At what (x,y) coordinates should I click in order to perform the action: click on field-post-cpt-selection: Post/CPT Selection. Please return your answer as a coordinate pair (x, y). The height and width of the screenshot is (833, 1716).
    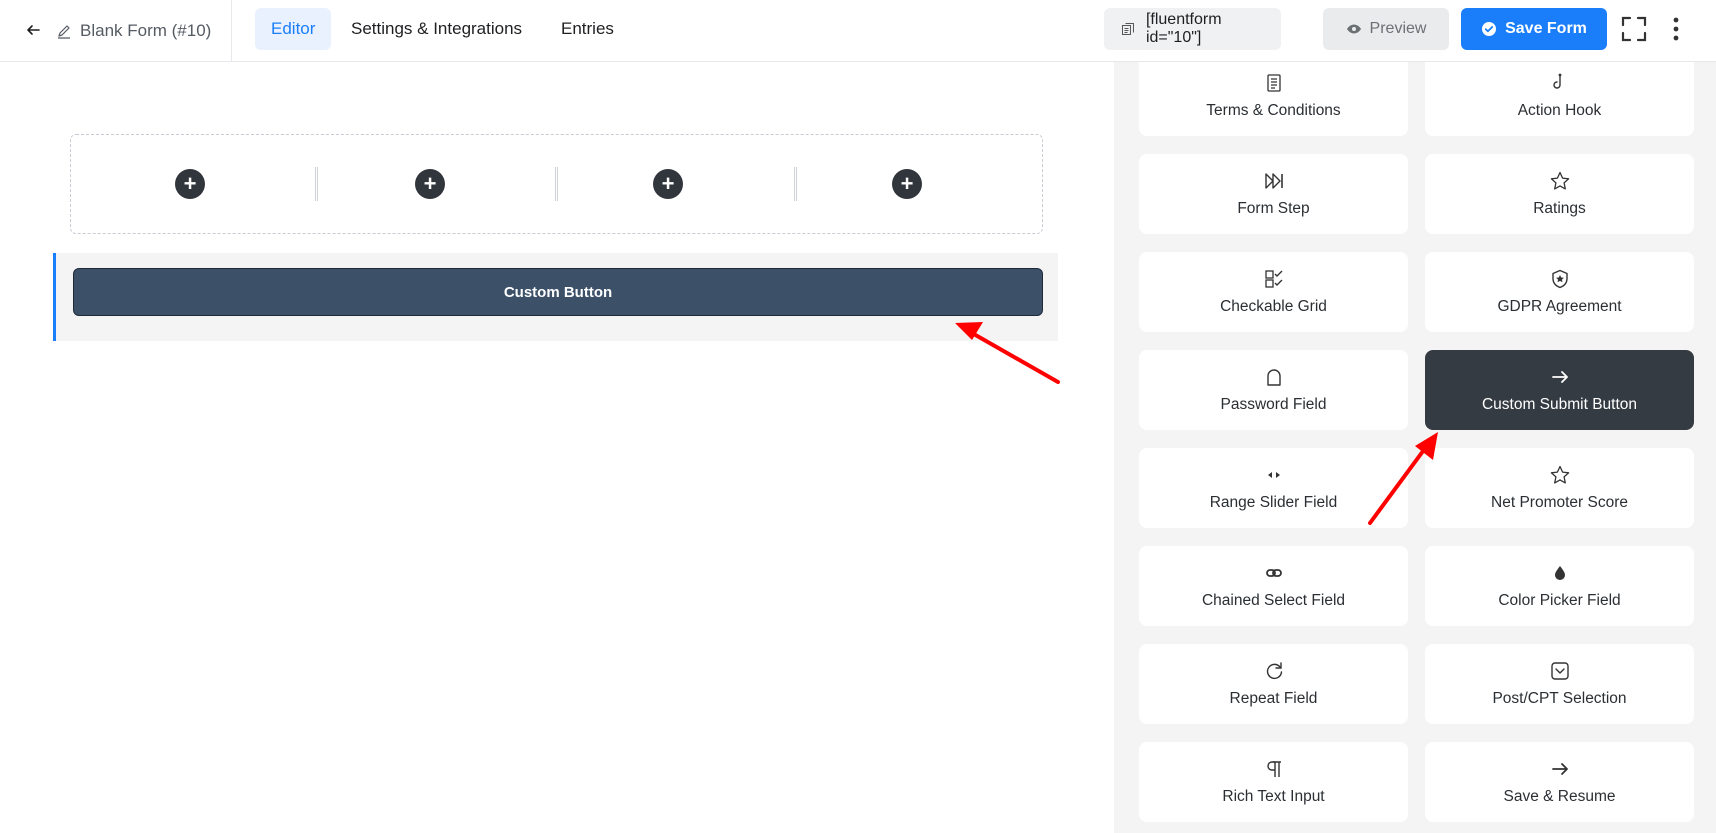
    Looking at the image, I should click on (1559, 684).